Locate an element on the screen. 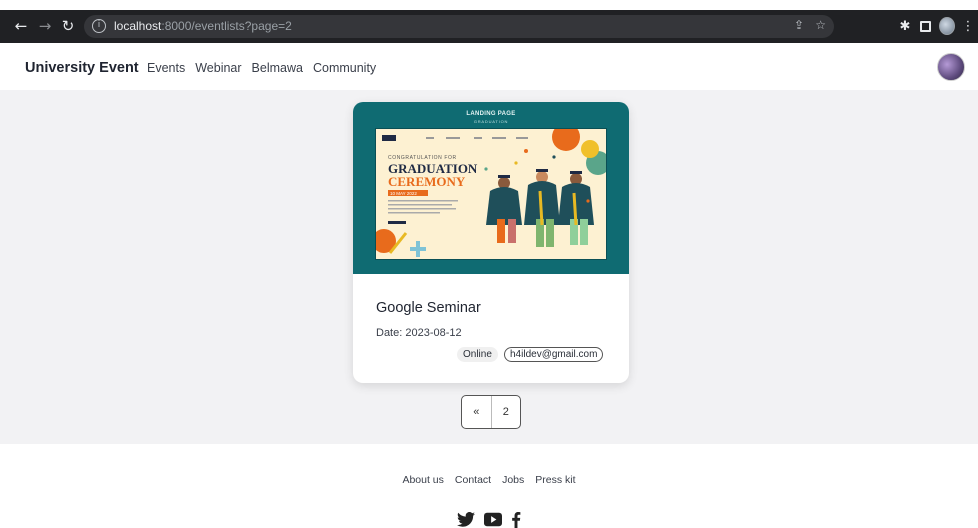 Image resolution: width=978 pixels, height=528 pixels. social-links is located at coordinates (489, 520).